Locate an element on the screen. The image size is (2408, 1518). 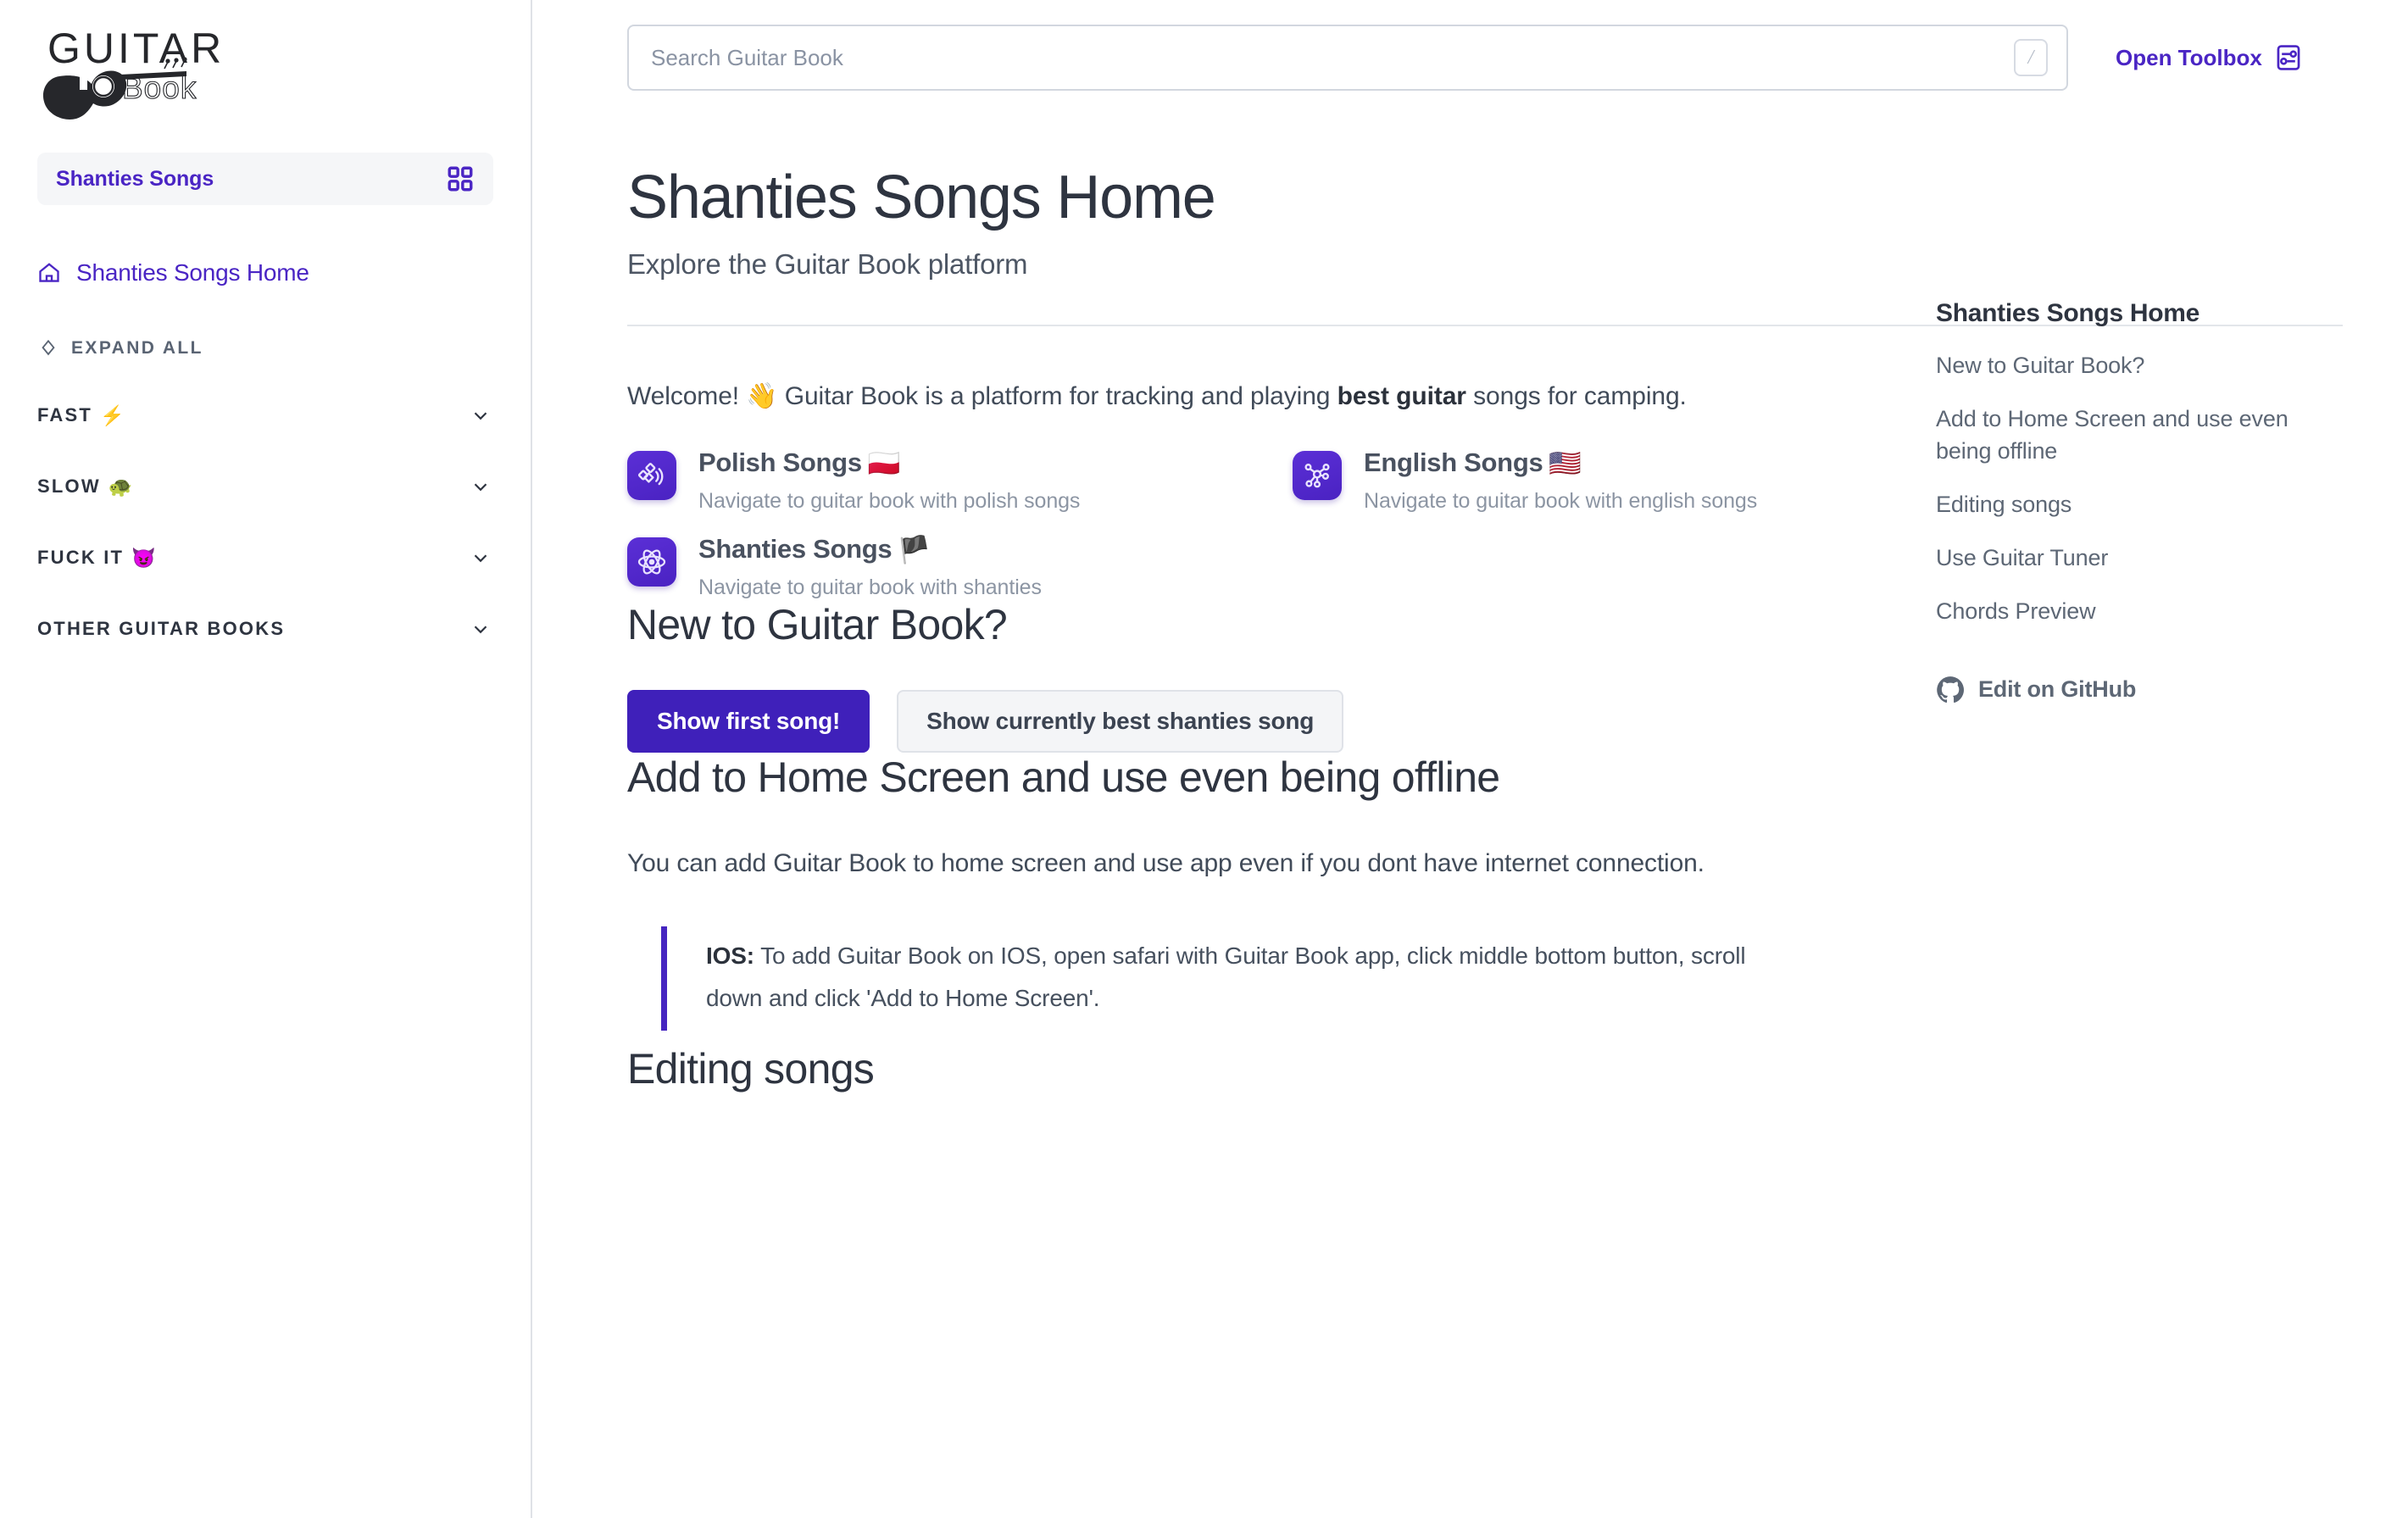
group-text: OTHER GUITAR BOOKS is located at coordinates (161, 628).